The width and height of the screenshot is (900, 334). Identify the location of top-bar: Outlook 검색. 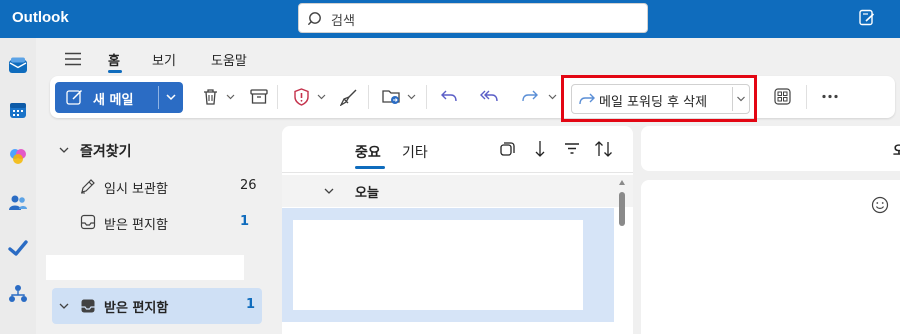
(450, 19).